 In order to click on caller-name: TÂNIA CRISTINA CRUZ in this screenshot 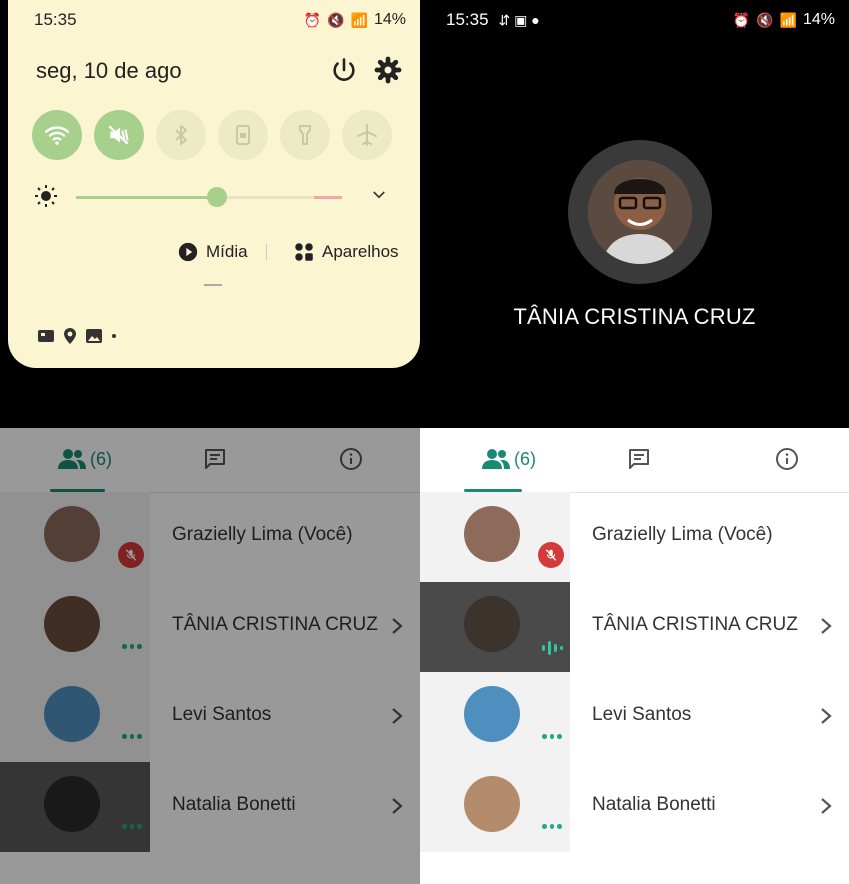, I will do `click(634, 316)`.